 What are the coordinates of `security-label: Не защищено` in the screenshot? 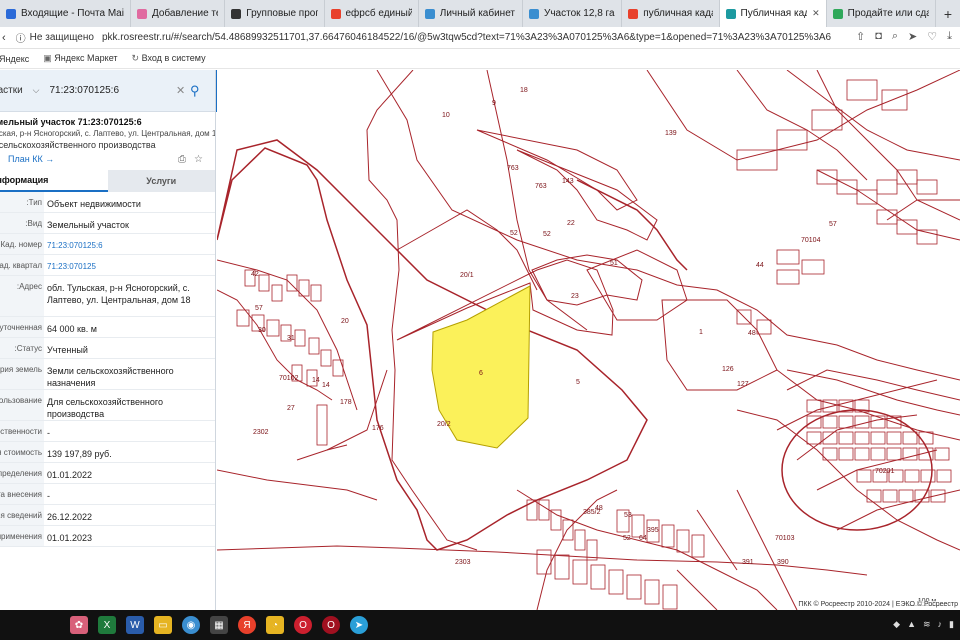 It's located at (62, 37).